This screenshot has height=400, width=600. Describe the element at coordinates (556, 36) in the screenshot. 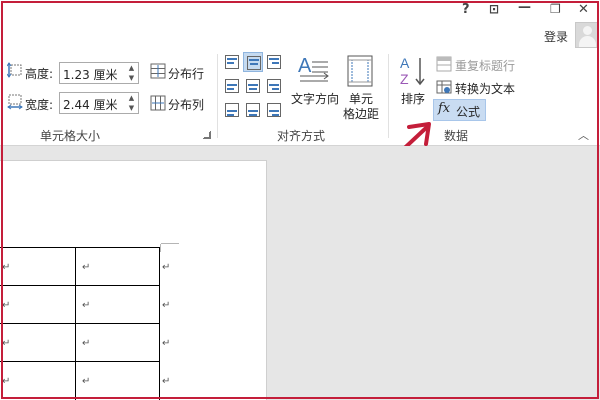

I see `signin-link: 登录` at that location.